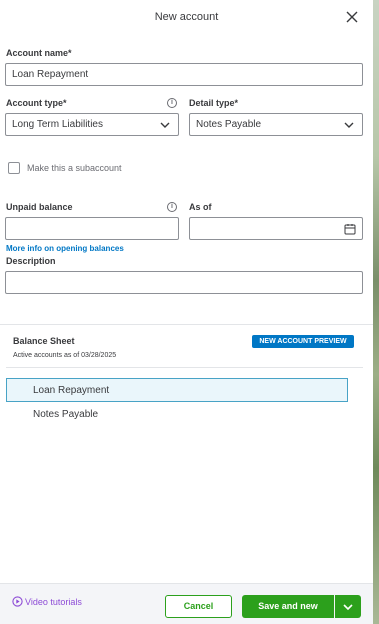  I want to click on cancel-button: Cancel, so click(198, 606).